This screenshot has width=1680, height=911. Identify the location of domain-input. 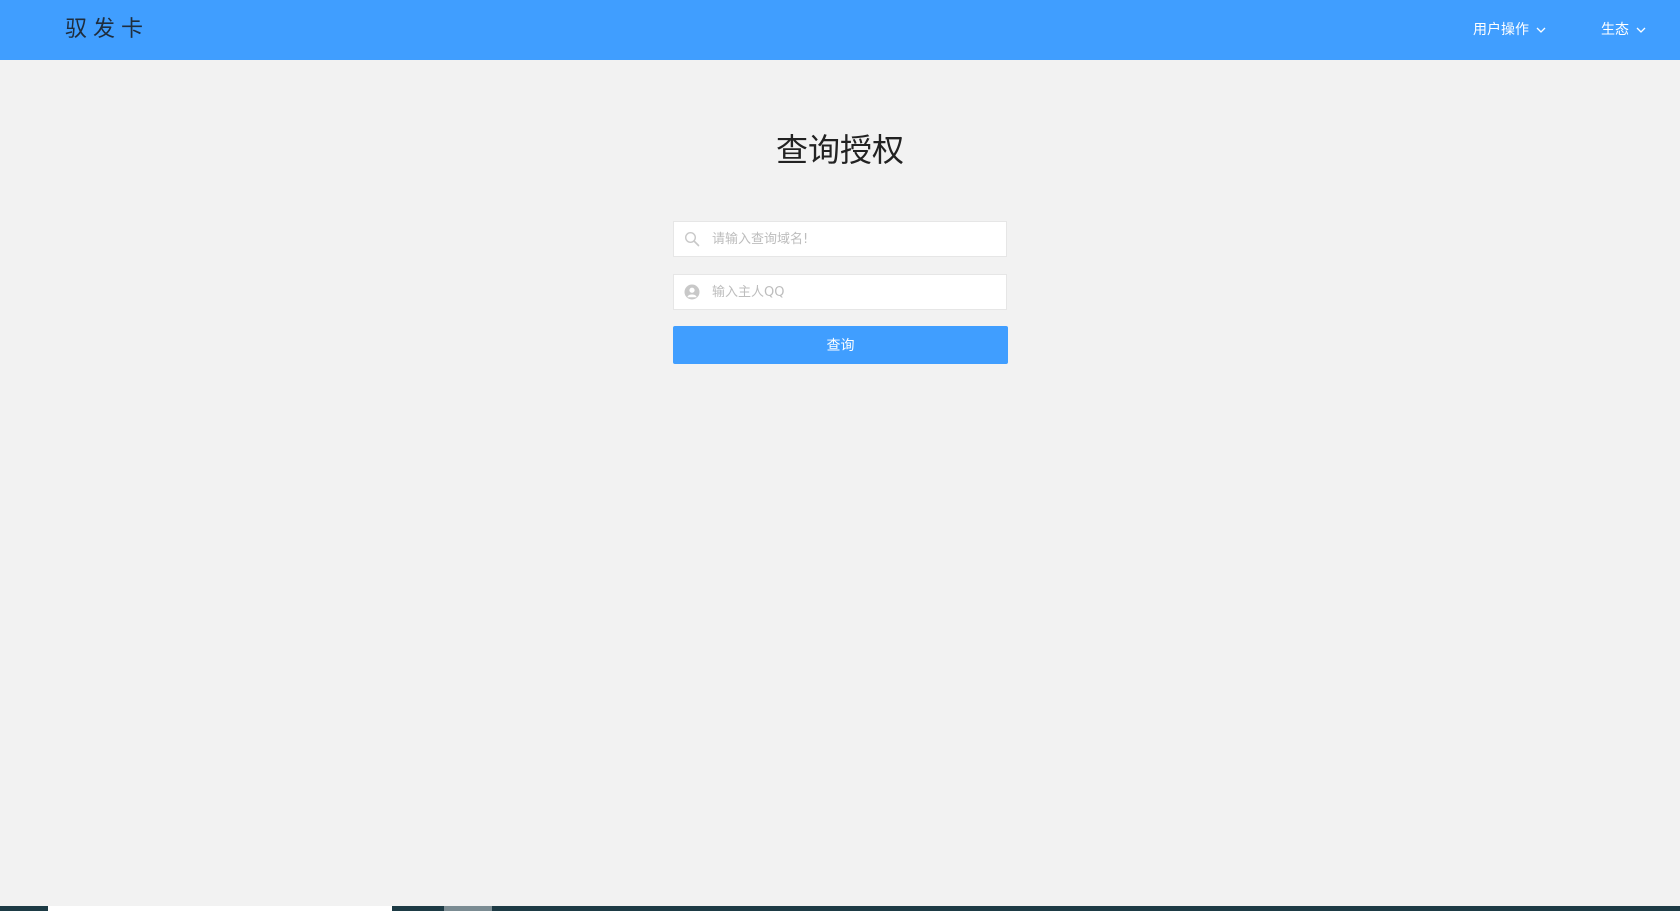
(856, 239).